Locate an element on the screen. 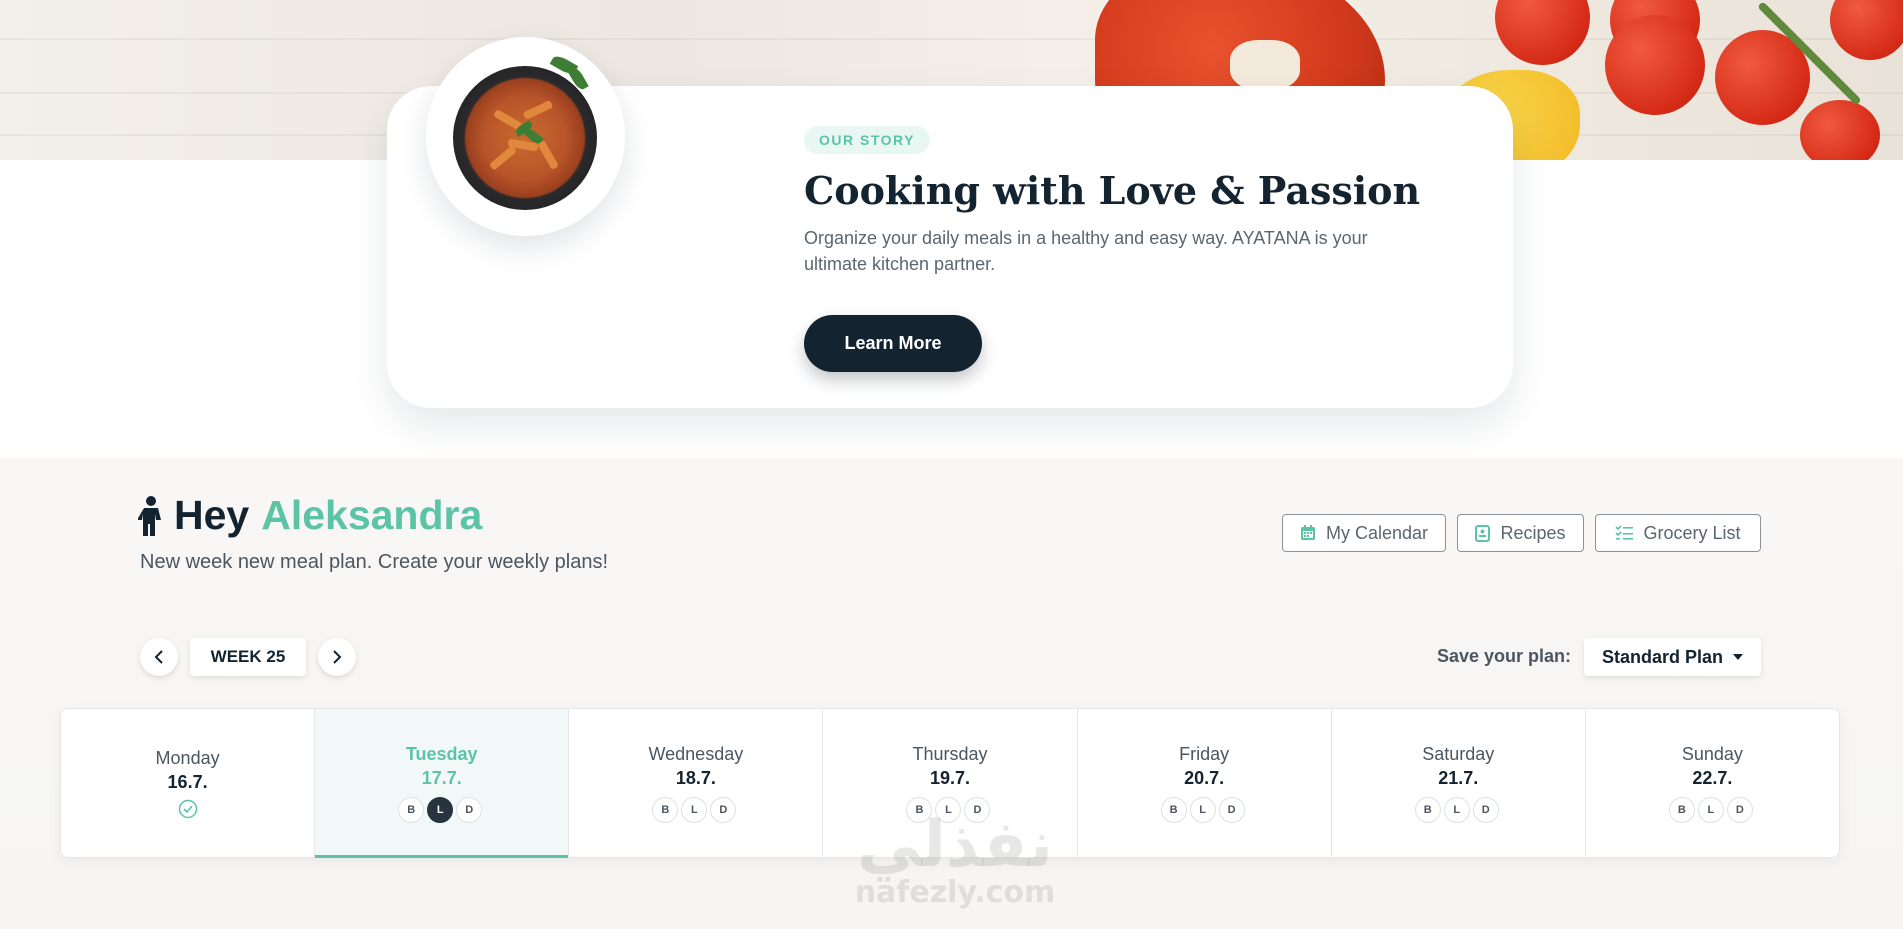 The height and width of the screenshot is (929, 1903). checklist-icon is located at coordinates (1624, 532).